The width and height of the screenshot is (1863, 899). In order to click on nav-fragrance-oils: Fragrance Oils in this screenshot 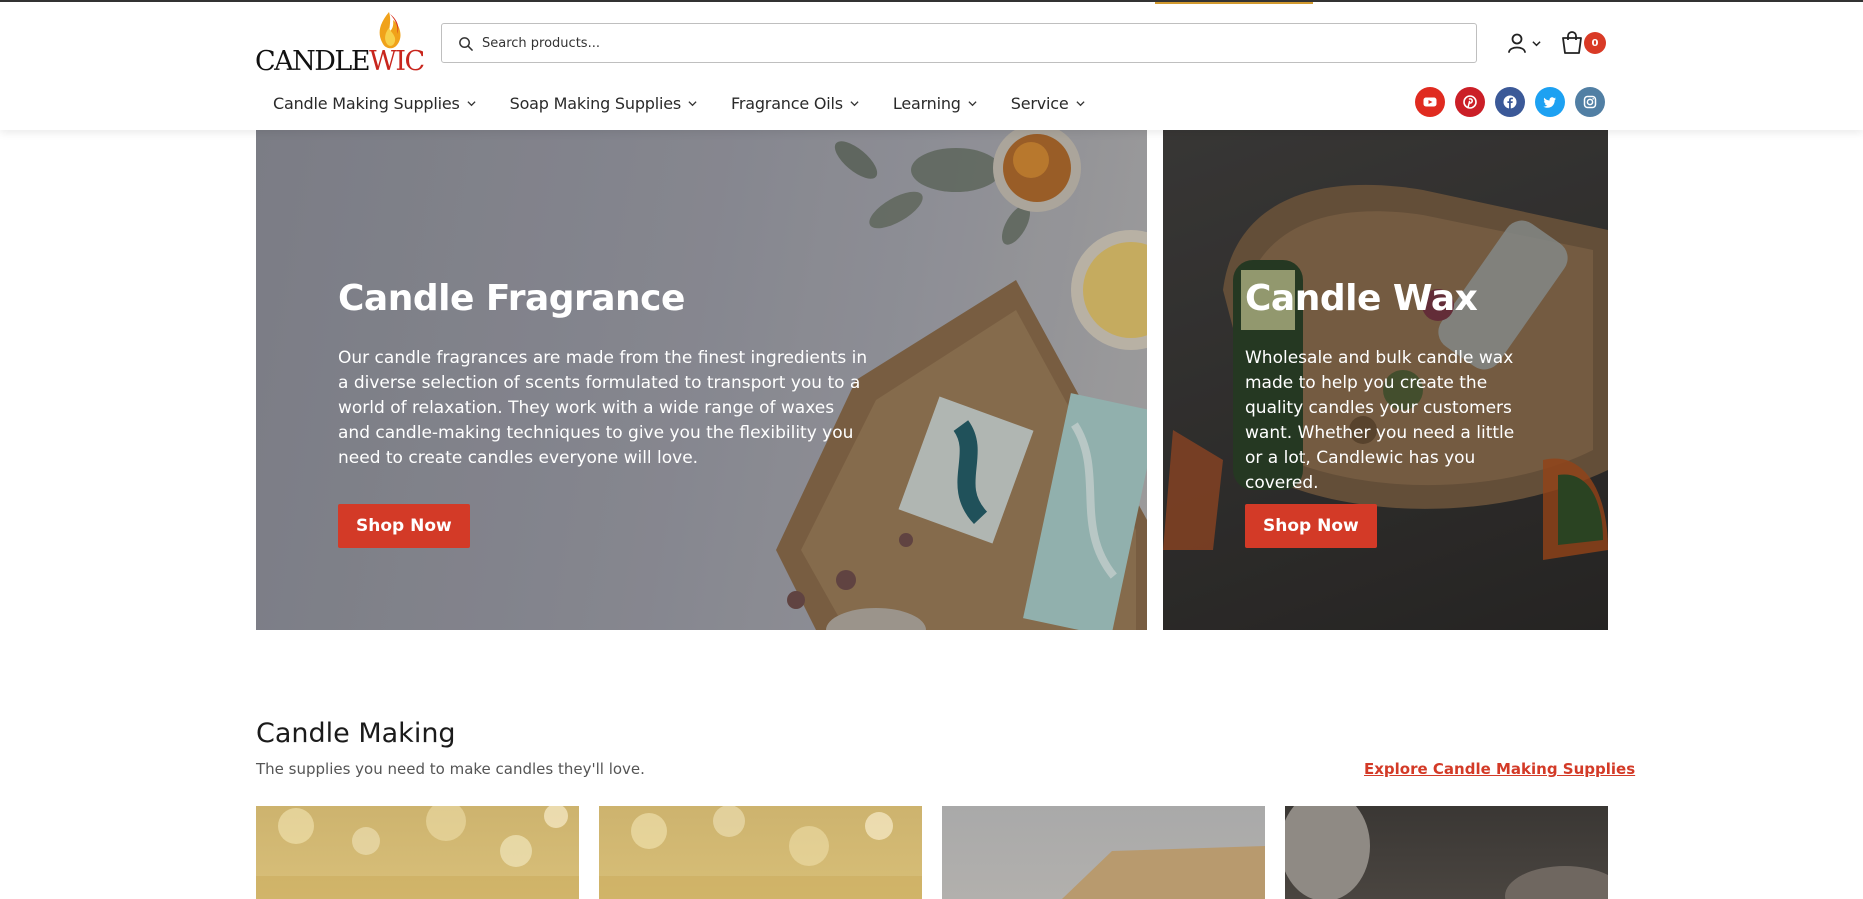, I will do `click(795, 103)`.